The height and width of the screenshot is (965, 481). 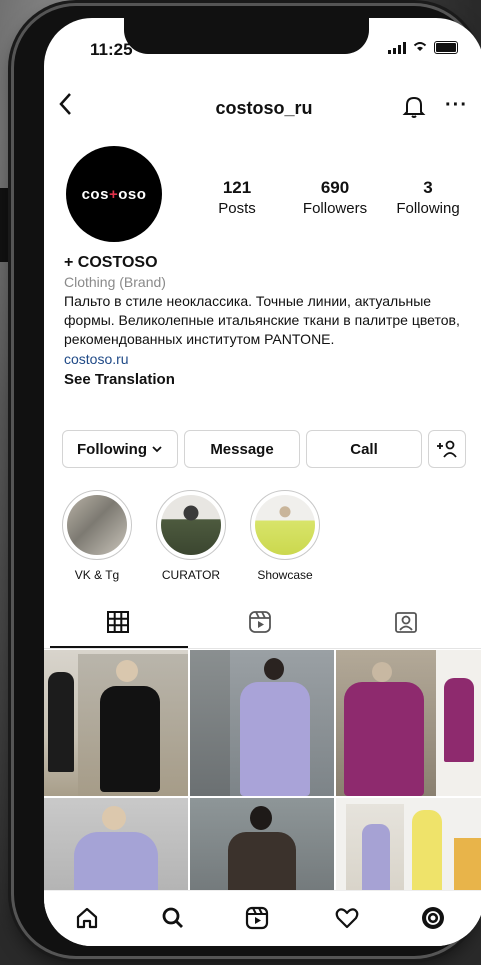 I want to click on active-tab-indicator, so click(x=119, y=647).